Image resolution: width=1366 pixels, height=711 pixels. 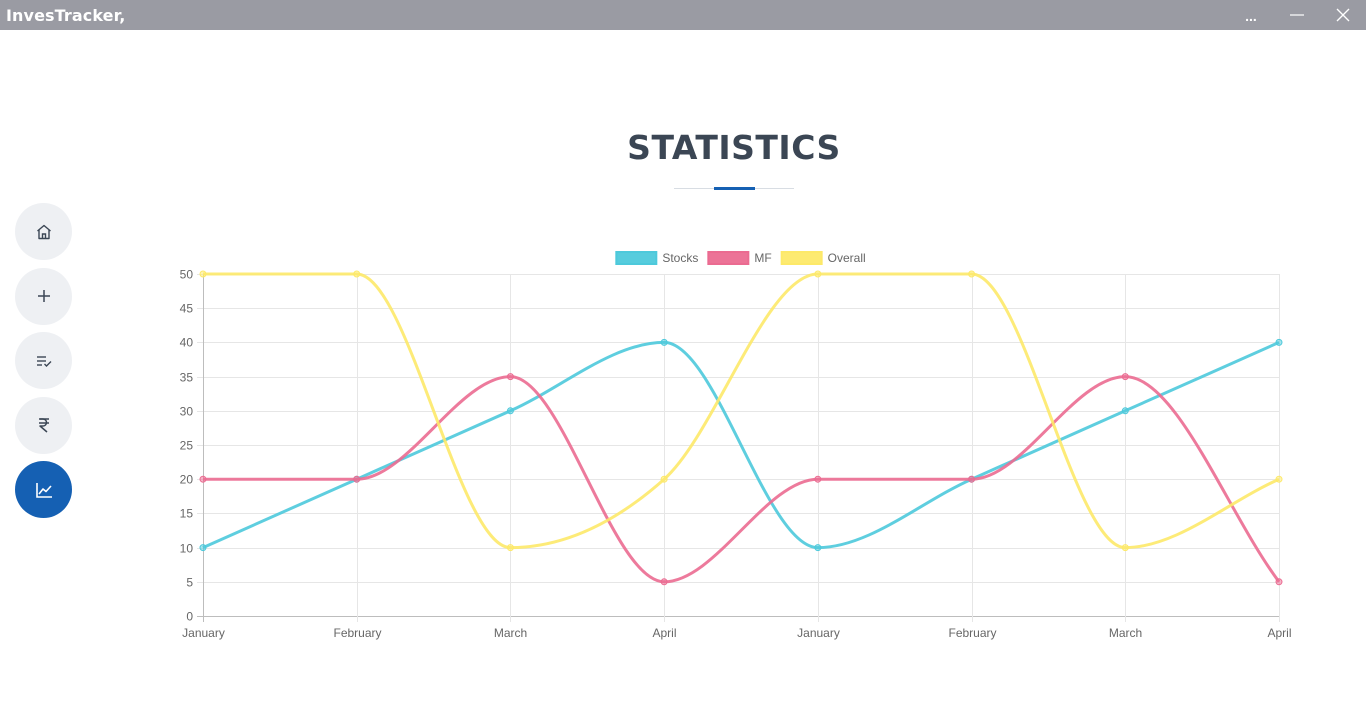 I want to click on y-tick-label: 5, so click(x=189, y=583).